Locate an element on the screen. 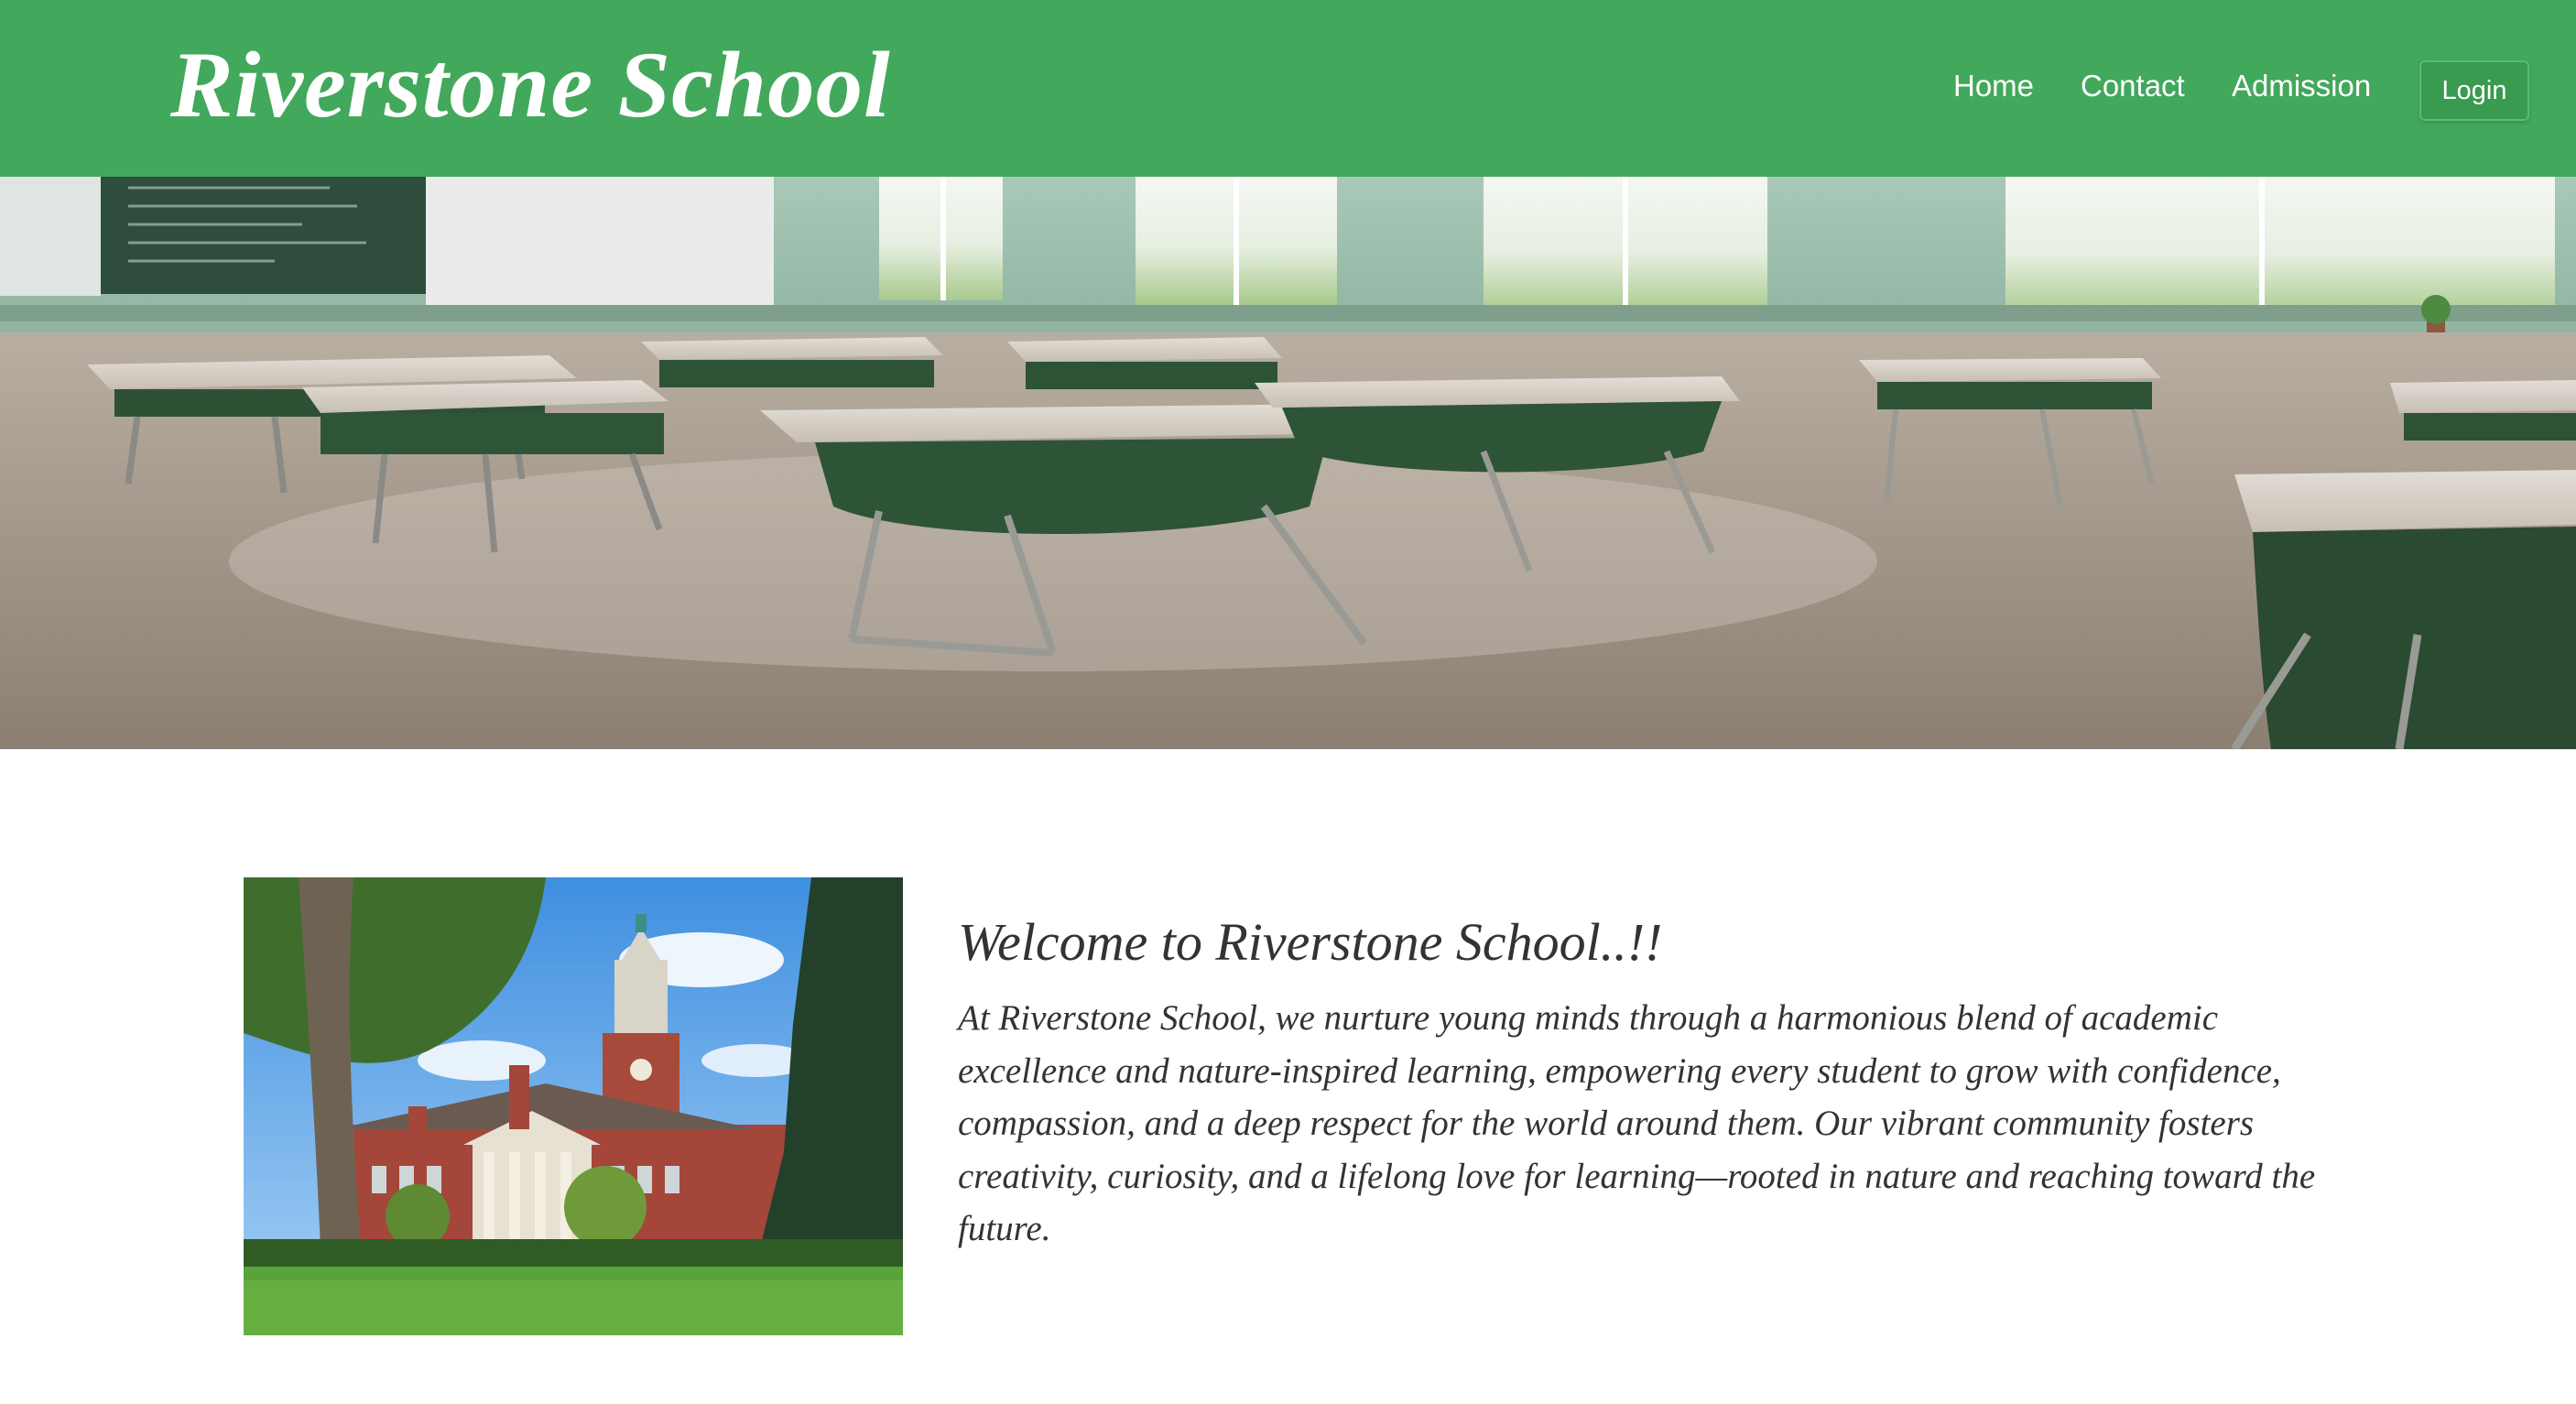 This screenshot has height=1404, width=2576. login-button: Login is located at coordinates (2474, 90).